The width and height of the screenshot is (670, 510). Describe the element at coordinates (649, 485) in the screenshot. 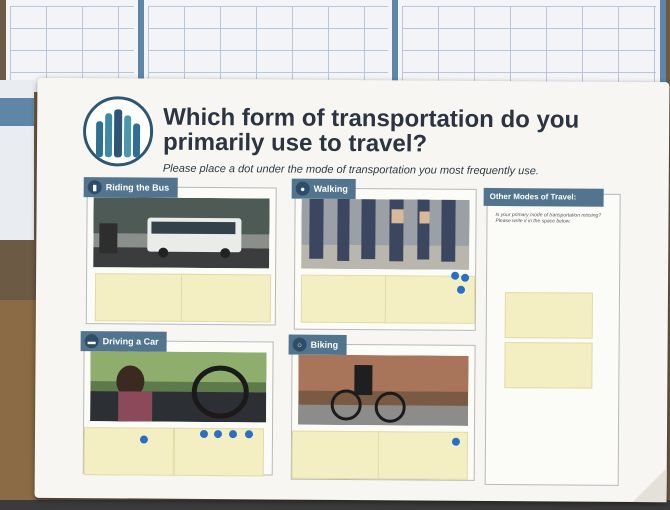

I see `board-corner-curl` at that location.